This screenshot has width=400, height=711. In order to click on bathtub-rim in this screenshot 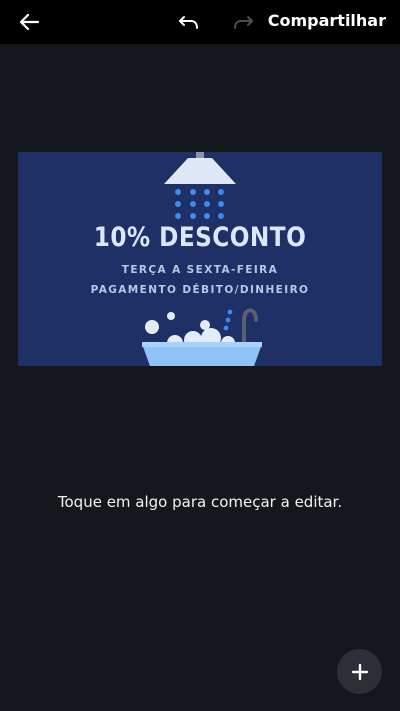, I will do `click(202, 344)`.